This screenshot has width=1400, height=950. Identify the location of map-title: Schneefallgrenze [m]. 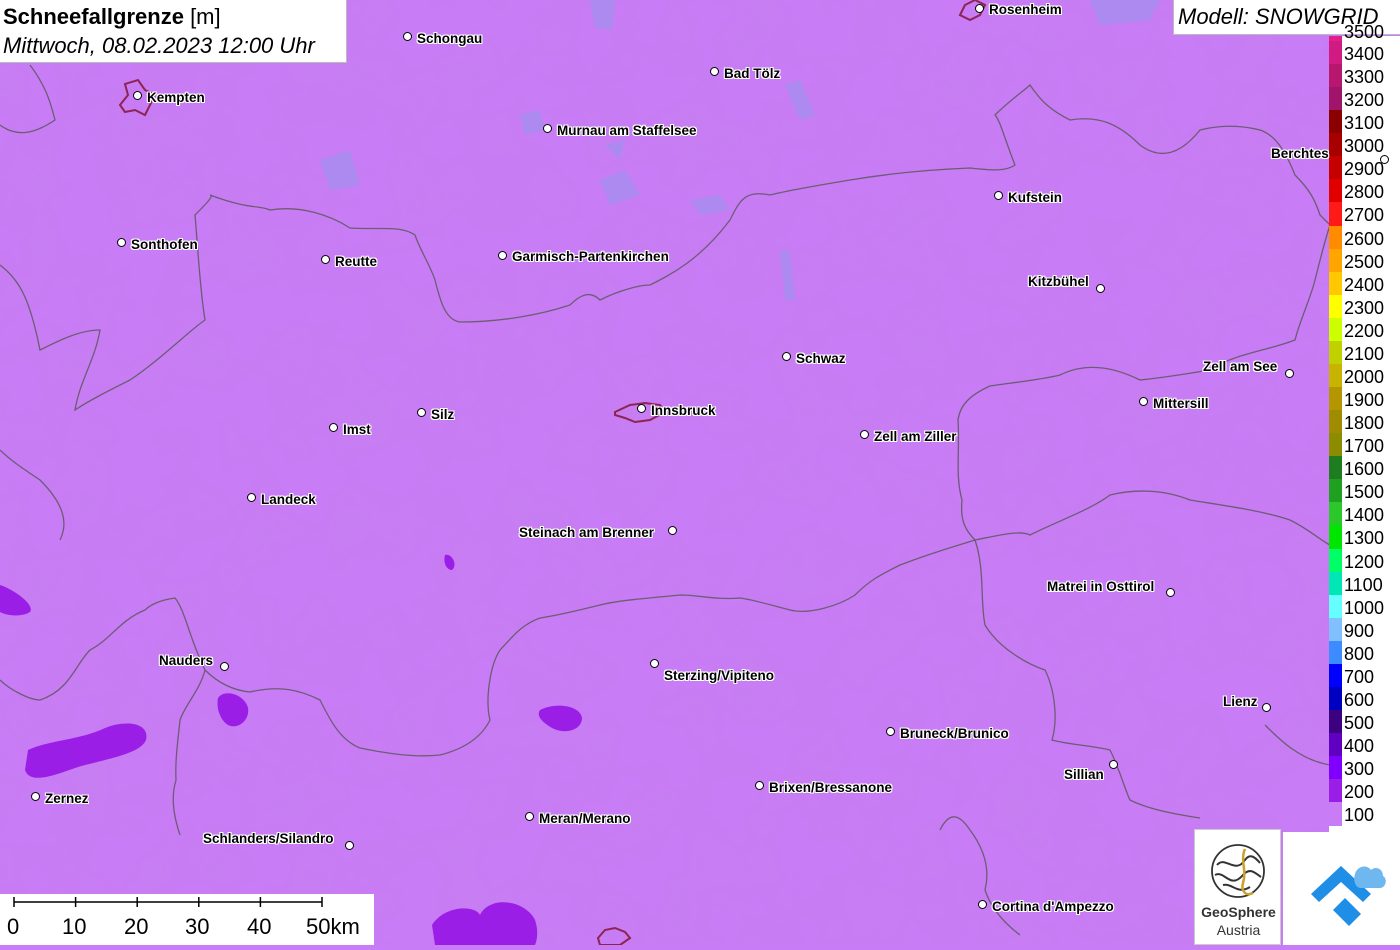
(112, 17).